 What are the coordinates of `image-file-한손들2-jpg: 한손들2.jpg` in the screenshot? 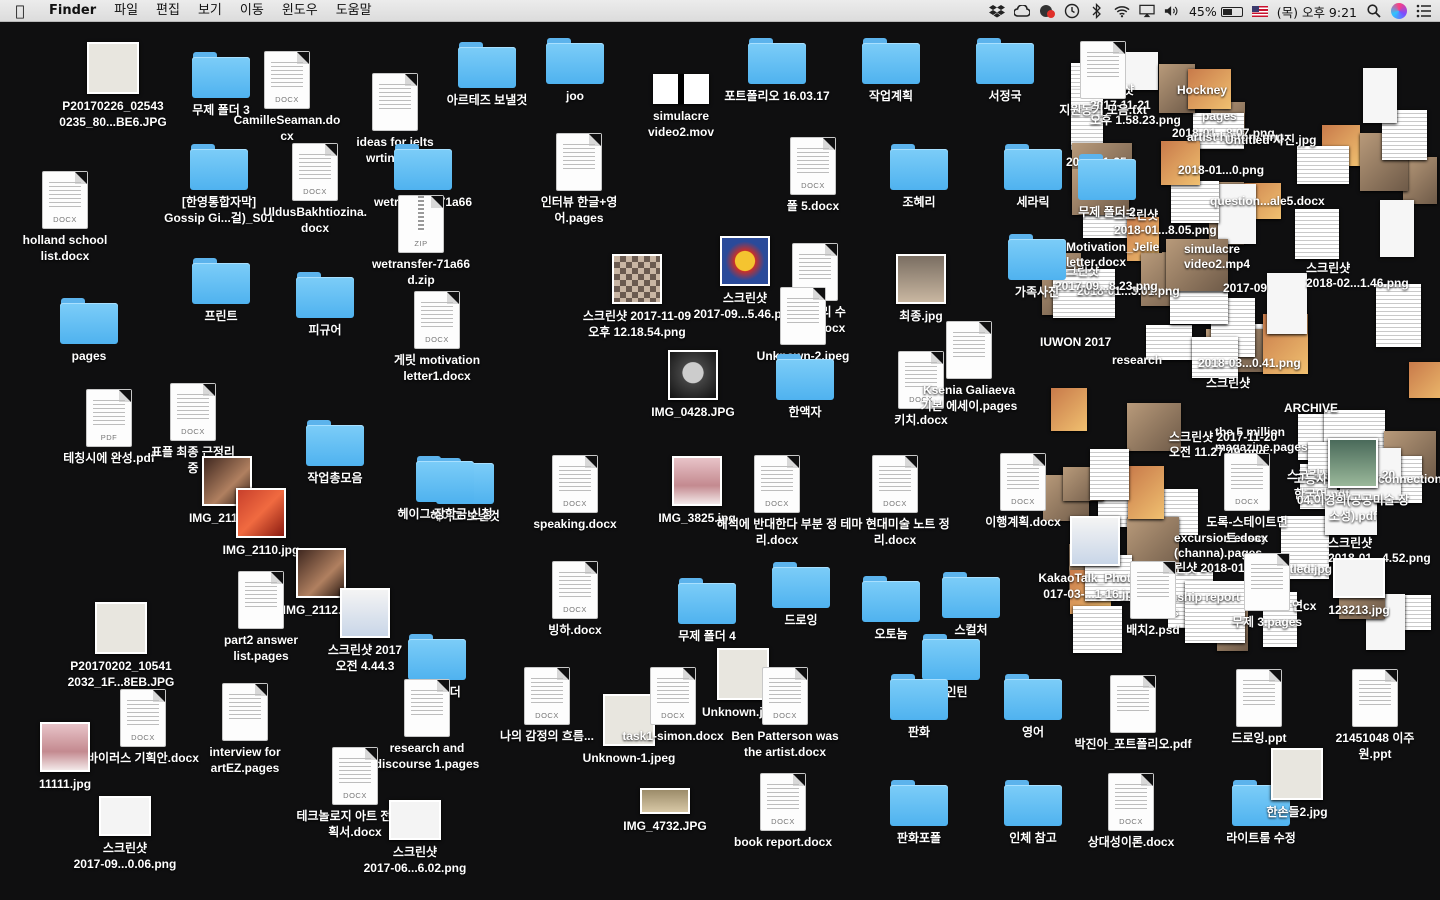 It's located at (1297, 784).